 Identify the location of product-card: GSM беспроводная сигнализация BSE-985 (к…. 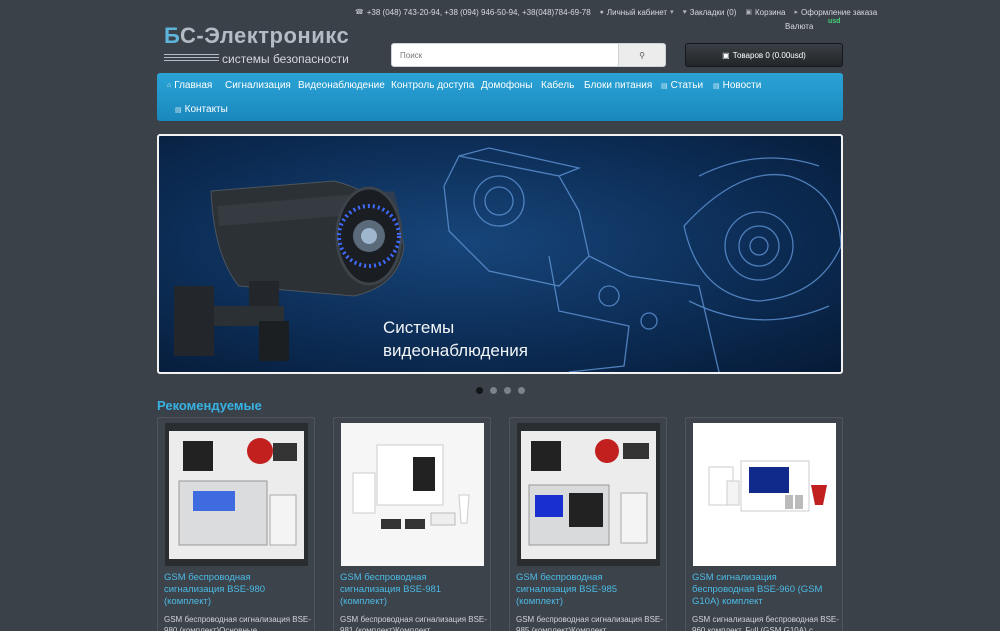
(588, 524).